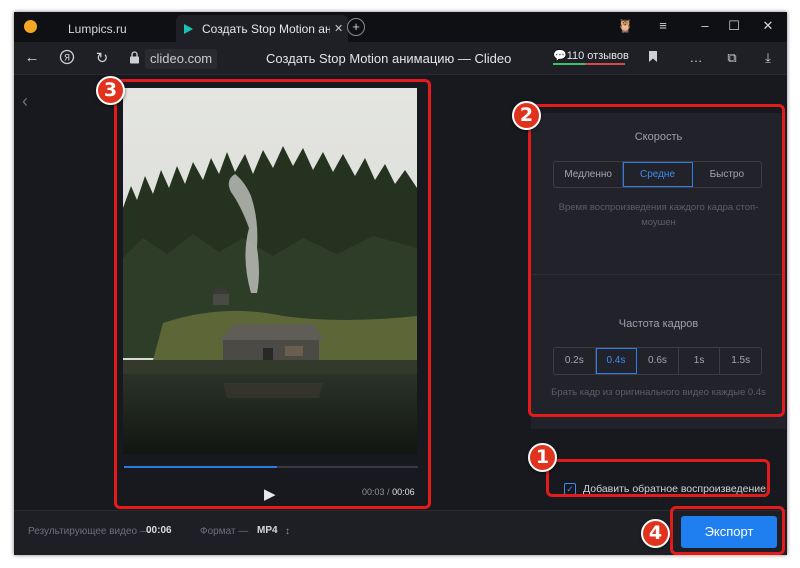 This screenshot has width=800, height=568. Describe the element at coordinates (110, 90) in the screenshot. I see `annotation-badge: 3` at that location.